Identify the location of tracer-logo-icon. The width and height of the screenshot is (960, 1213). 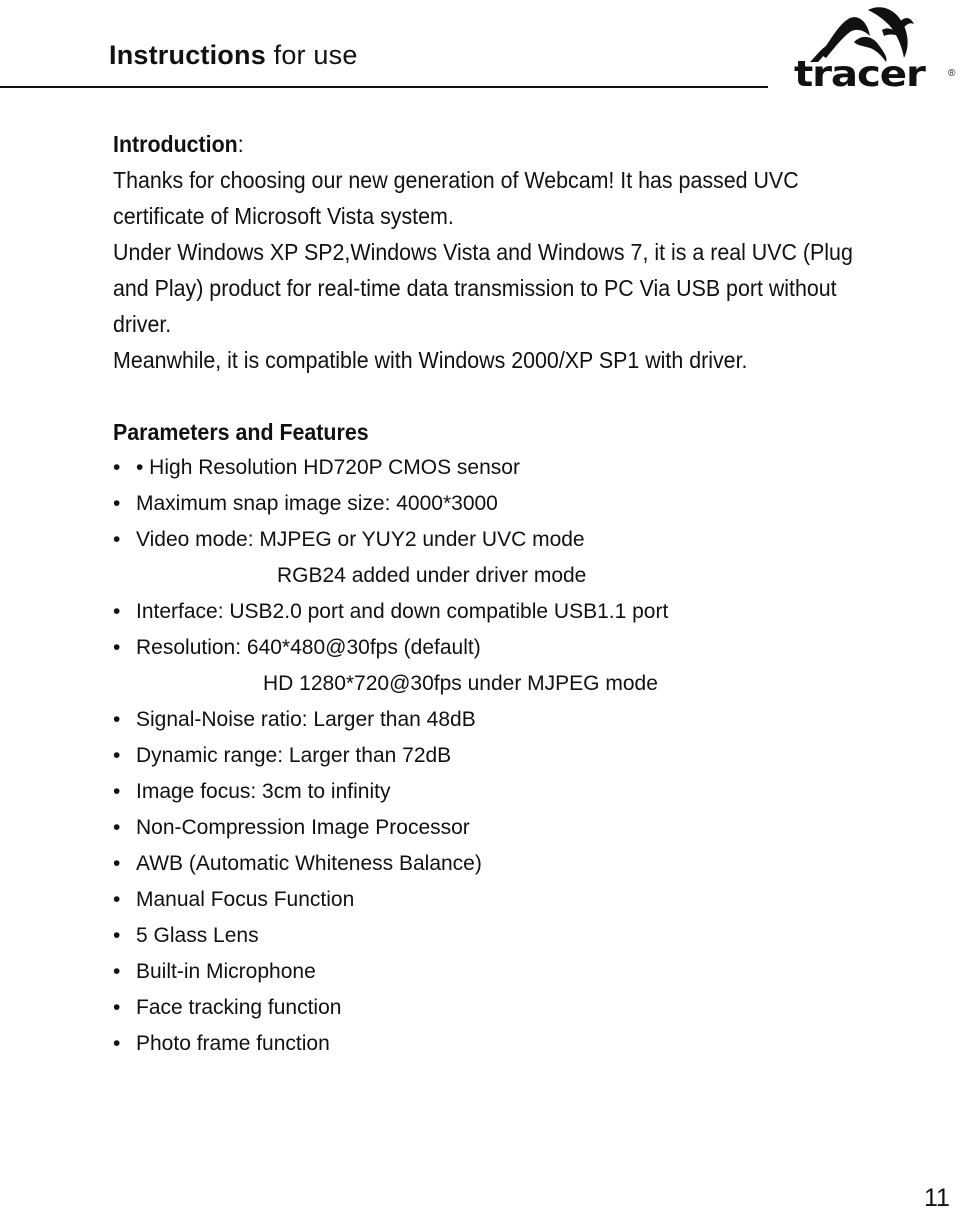
(862, 34).